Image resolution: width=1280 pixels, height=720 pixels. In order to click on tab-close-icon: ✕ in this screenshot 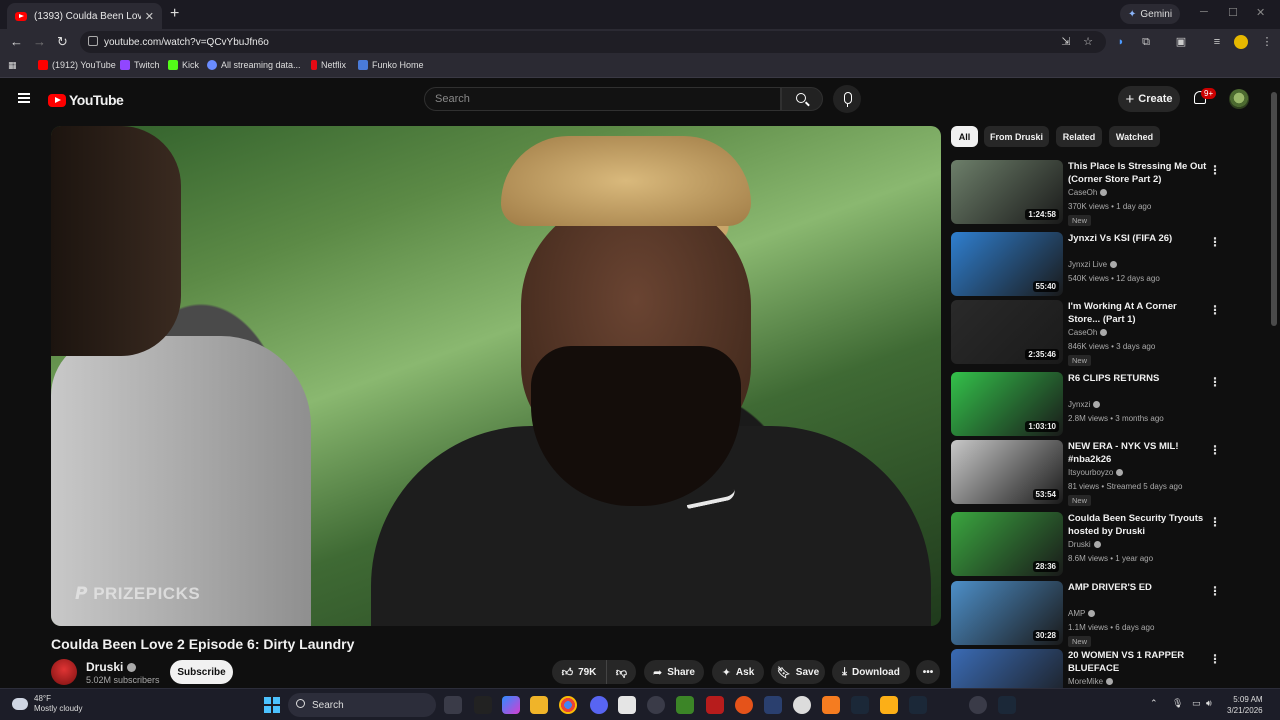, I will do `click(149, 16)`.